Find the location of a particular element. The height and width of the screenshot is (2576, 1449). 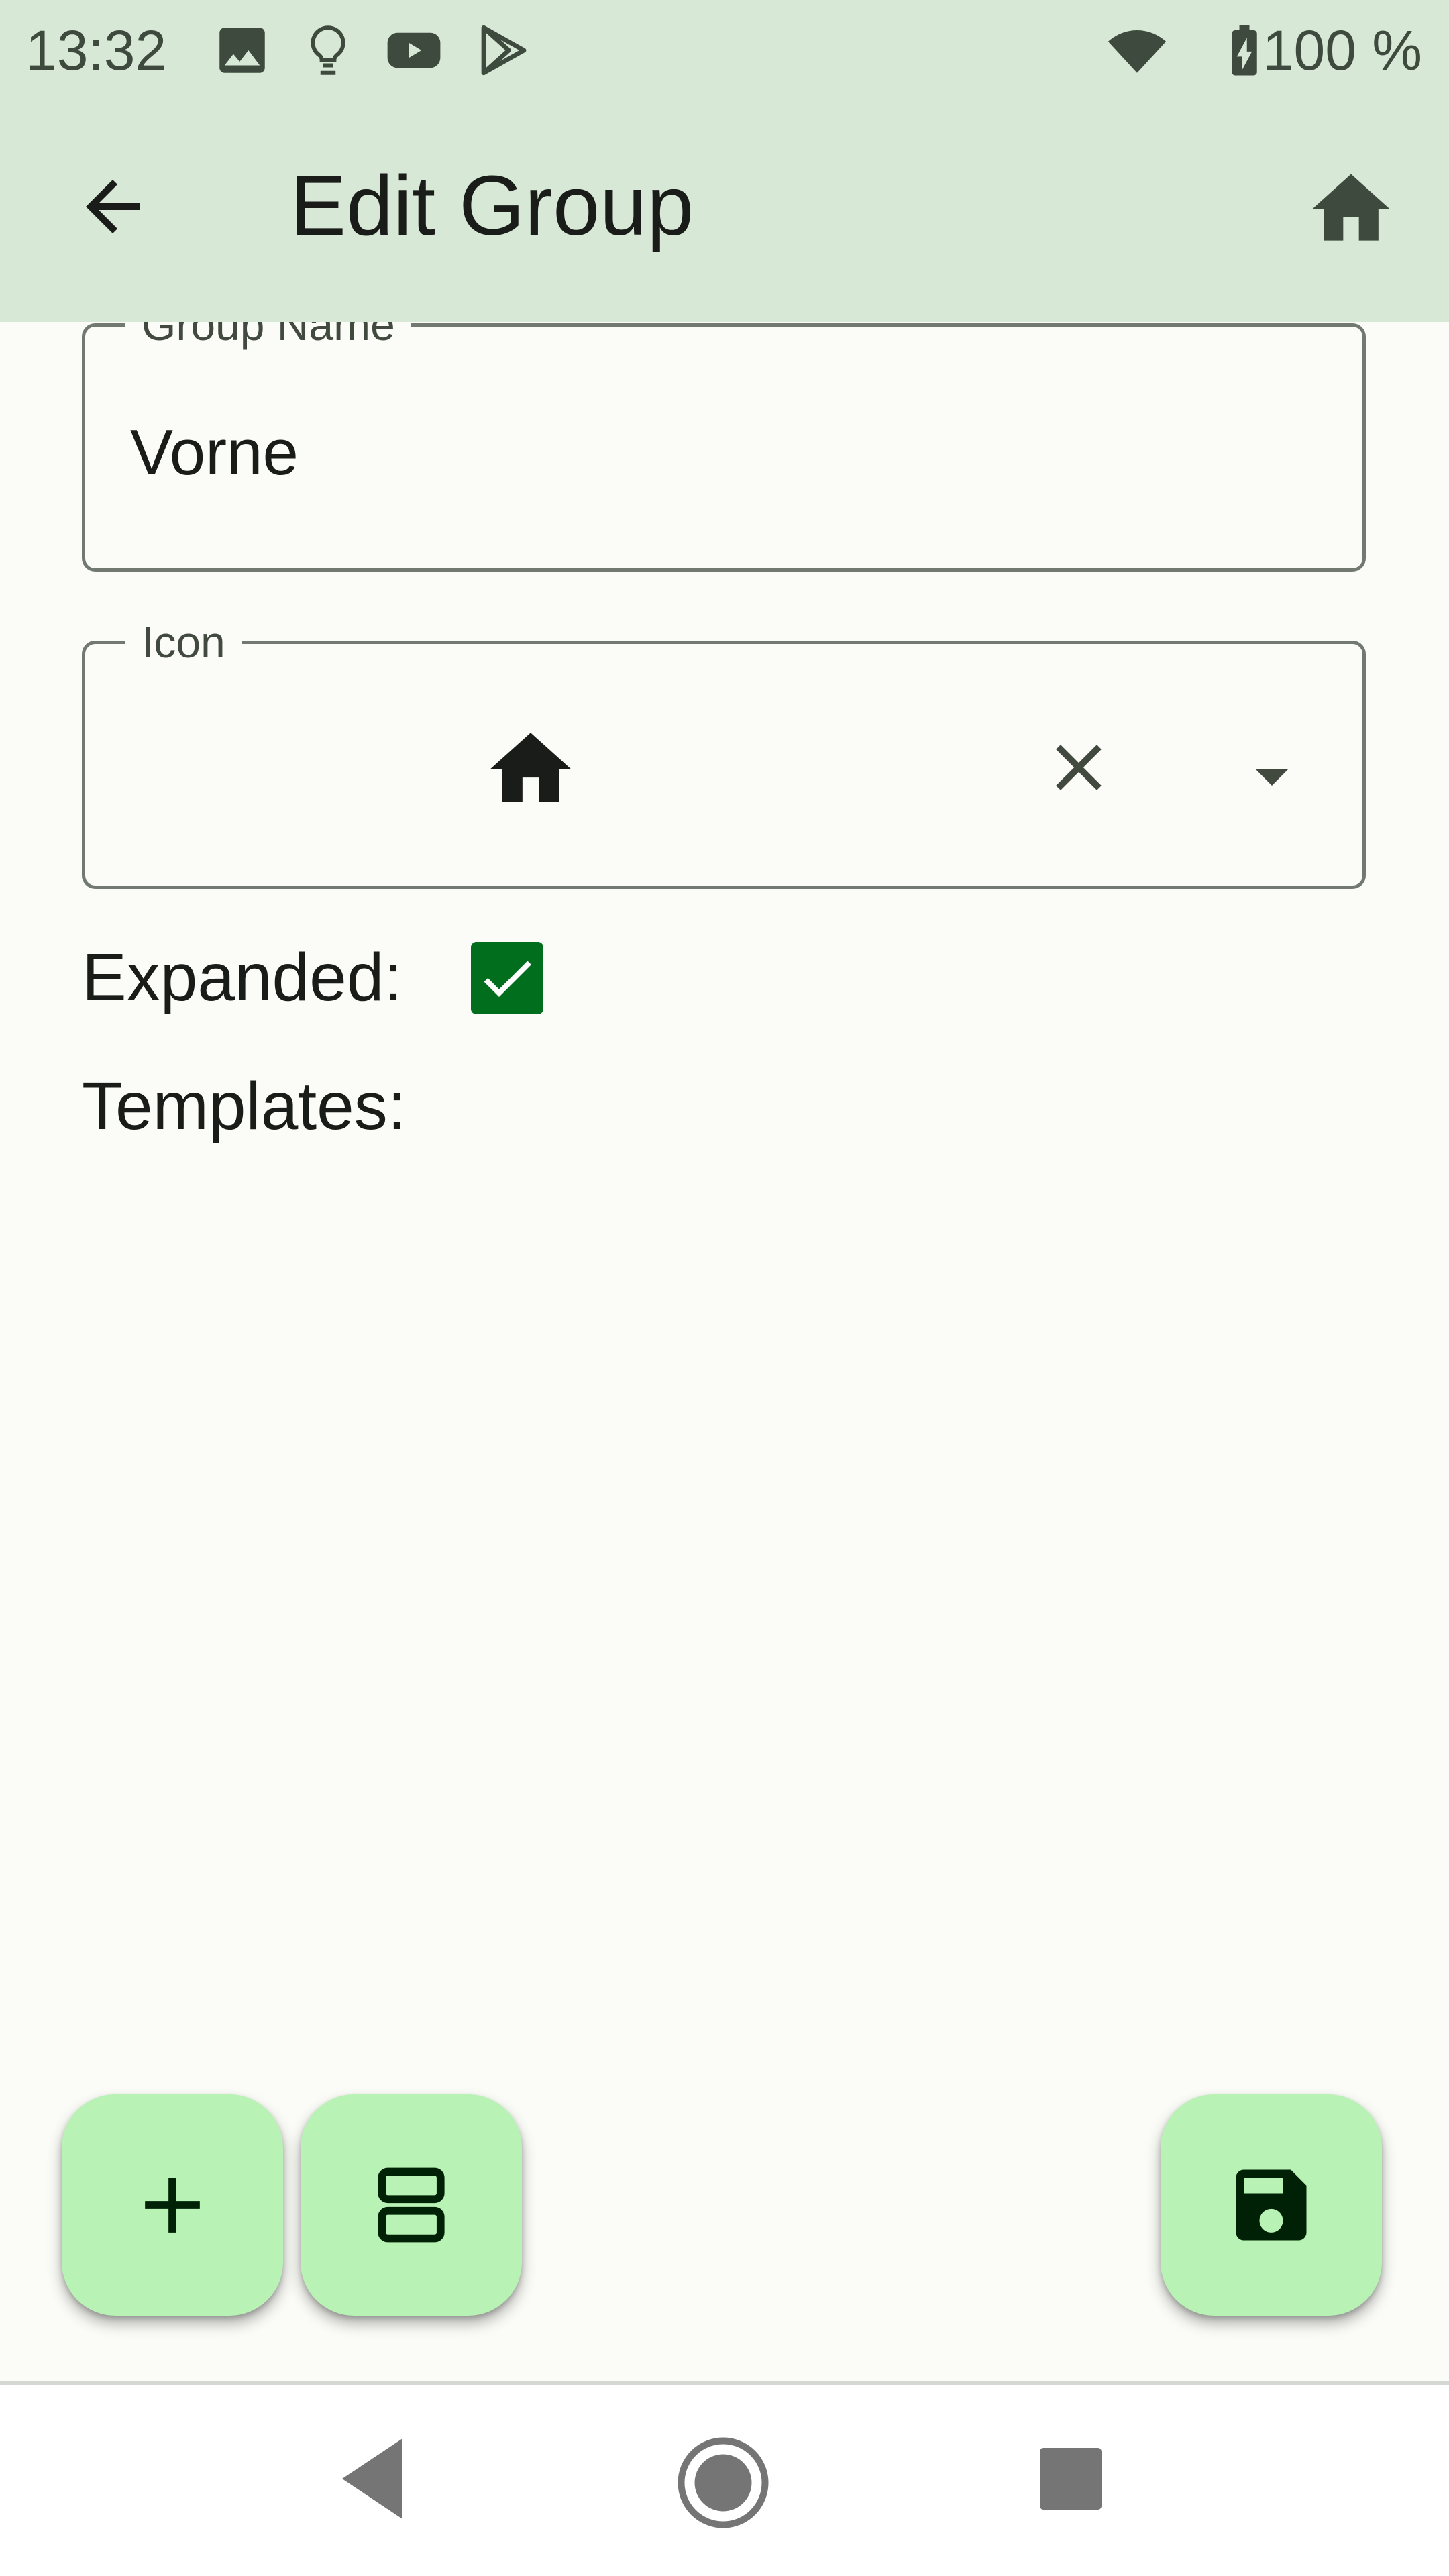

lightbulb-icon is located at coordinates (328, 50).